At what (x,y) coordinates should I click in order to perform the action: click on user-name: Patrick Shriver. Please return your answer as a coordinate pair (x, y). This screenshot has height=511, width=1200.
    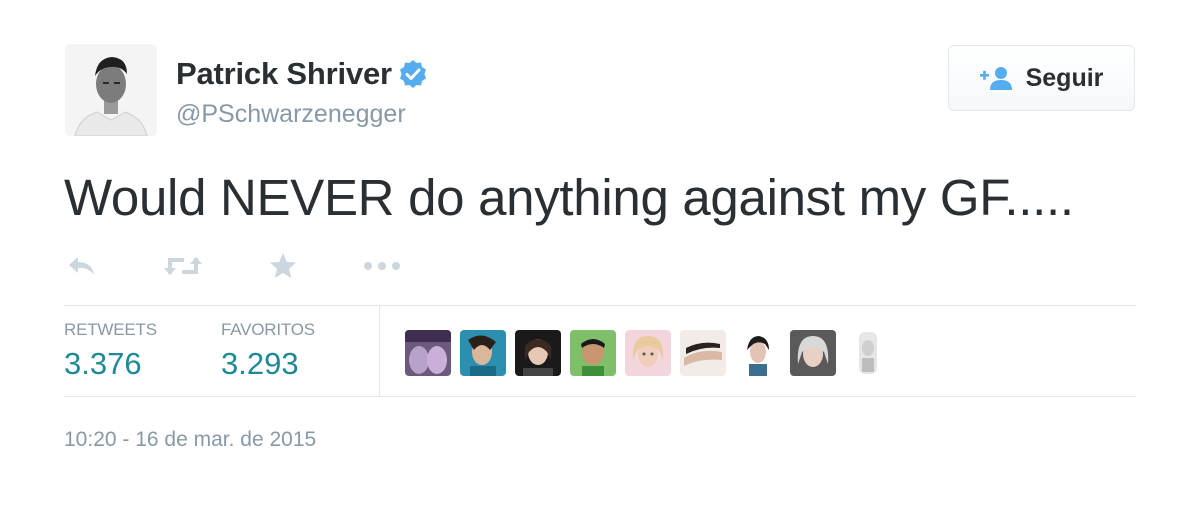
    Looking at the image, I should click on (284, 74).